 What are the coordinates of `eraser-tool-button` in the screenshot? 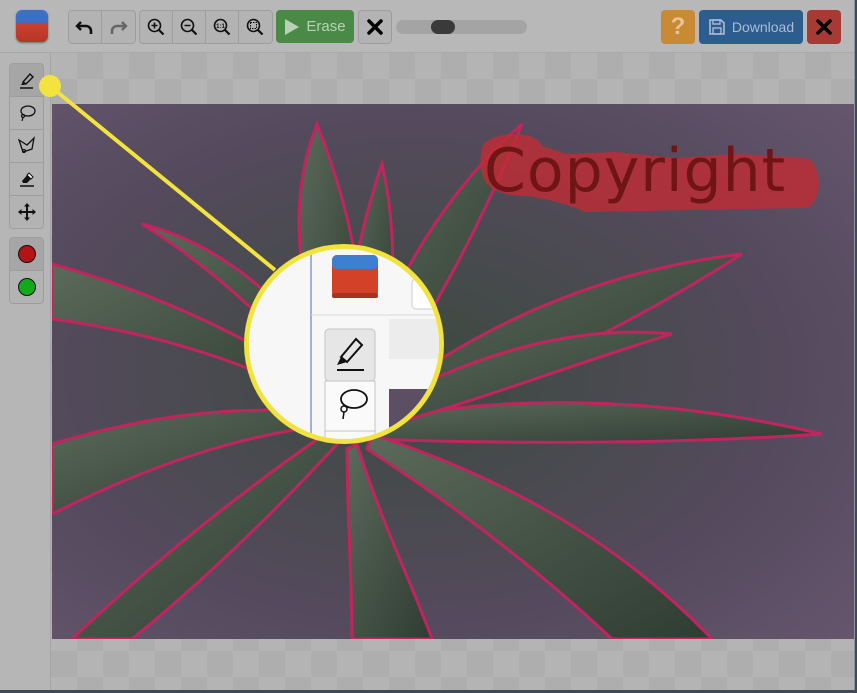 It's located at (26, 179).